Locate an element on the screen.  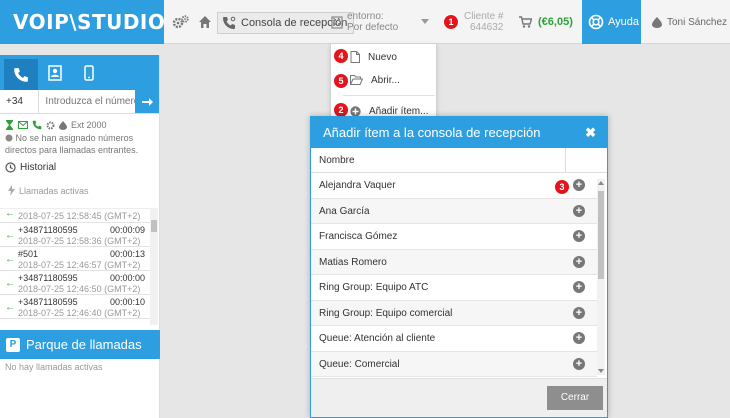
contacts-book-icon is located at coordinates (55, 72).